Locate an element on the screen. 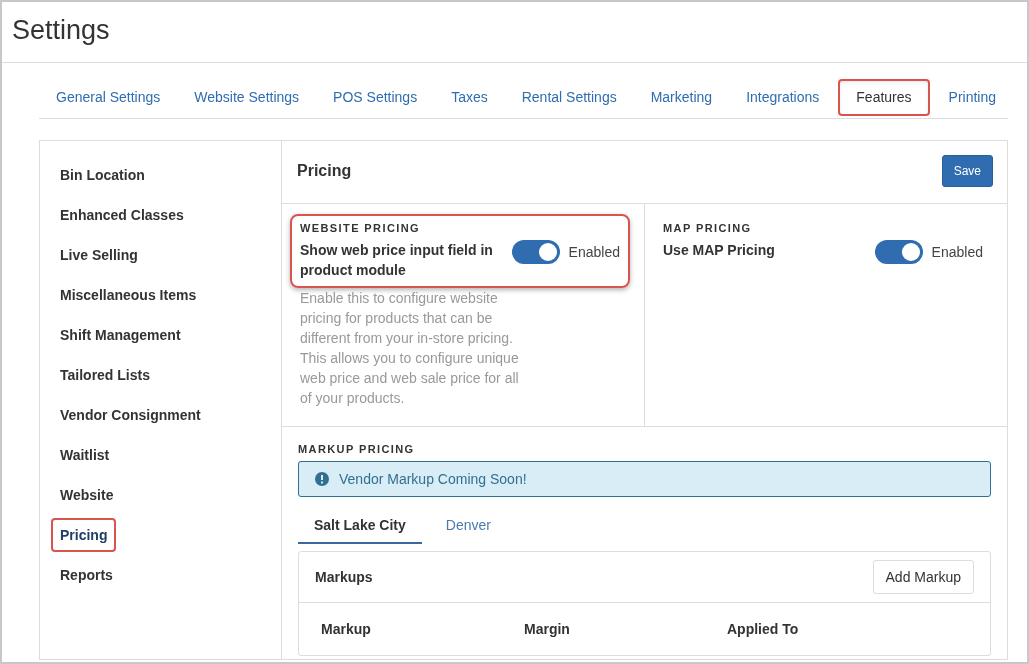  panel-title: Pricing is located at coordinates (324, 171).